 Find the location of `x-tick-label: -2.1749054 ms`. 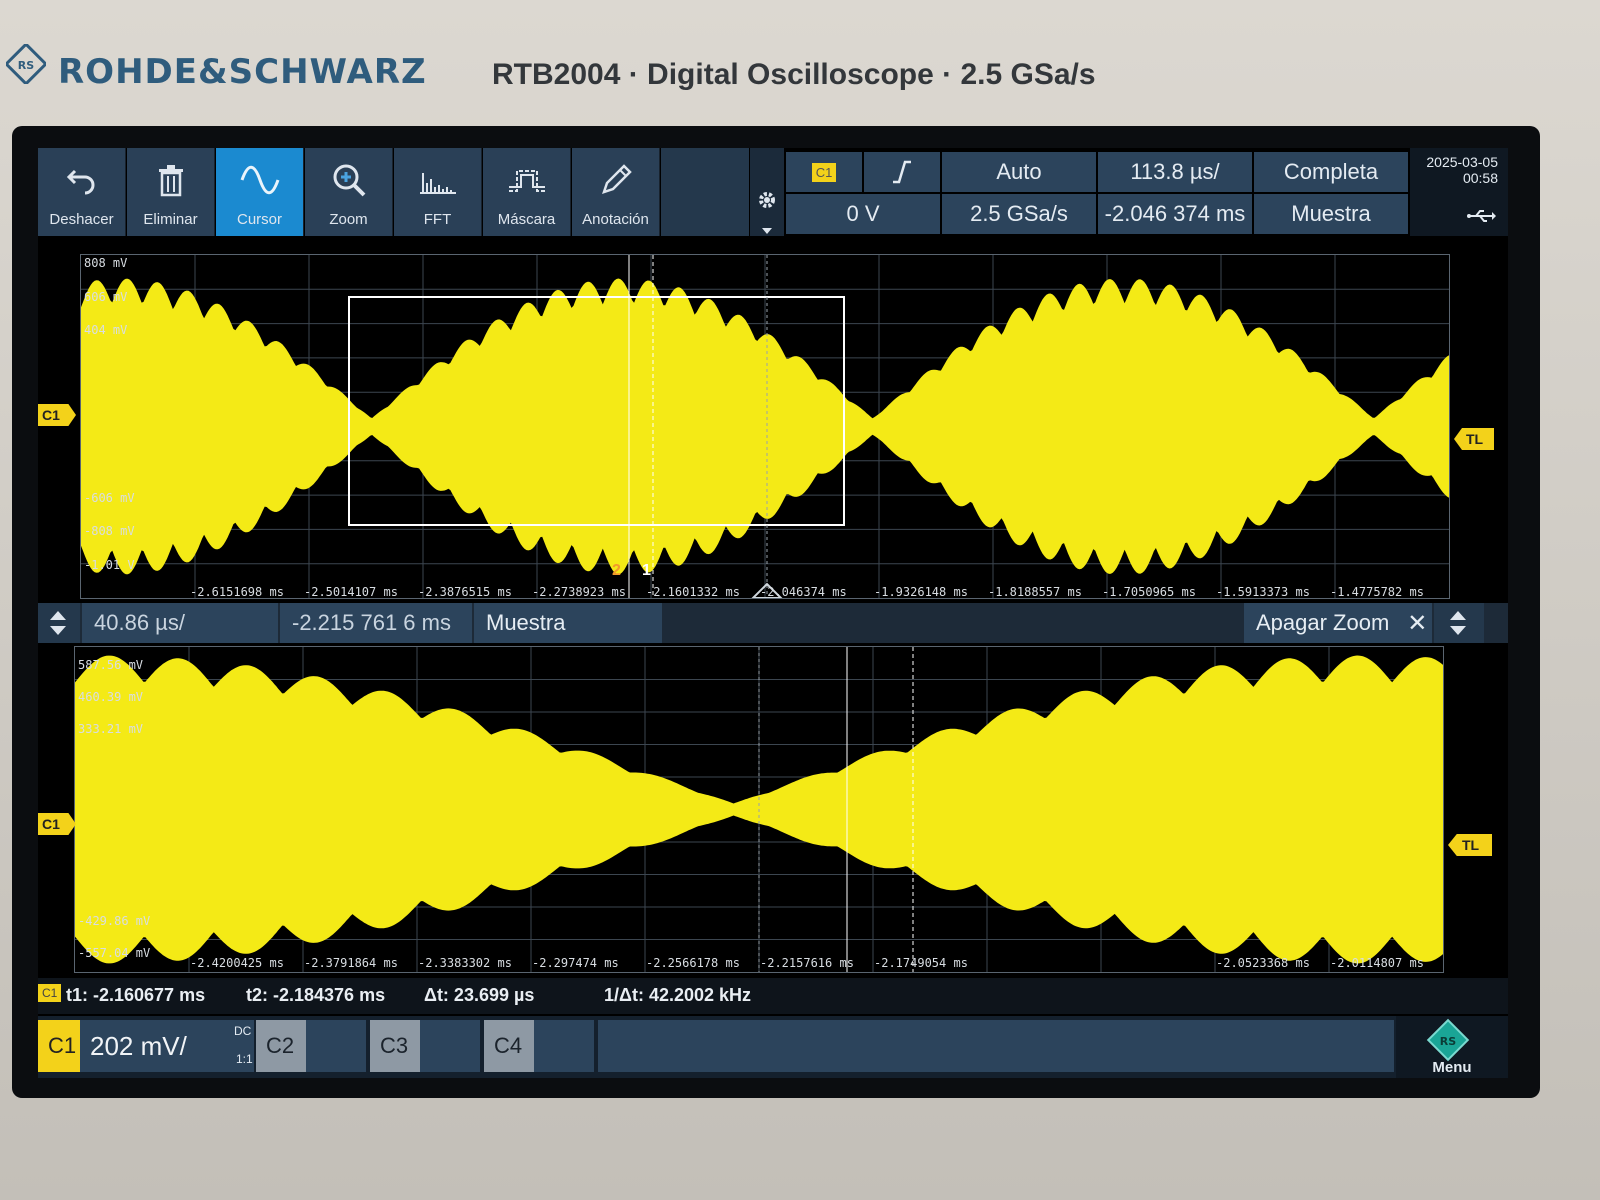

x-tick-label: -2.1749054 ms is located at coordinates (921, 963).